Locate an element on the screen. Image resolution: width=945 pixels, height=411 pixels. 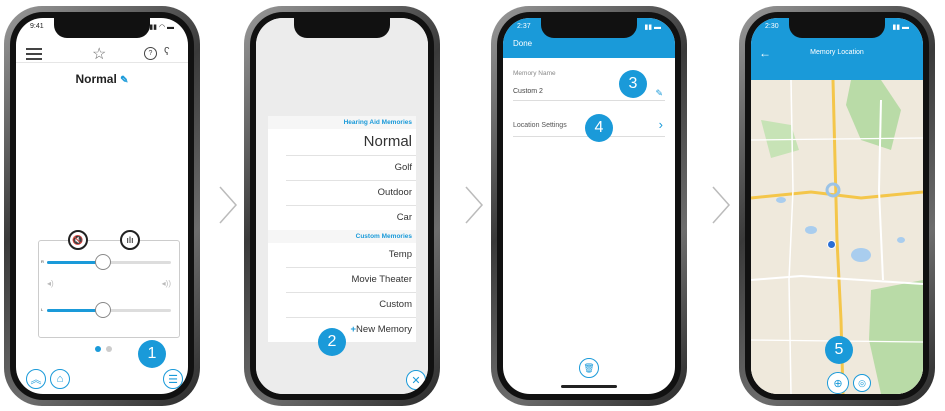
home-indicator is located at coordinates (589, 386).